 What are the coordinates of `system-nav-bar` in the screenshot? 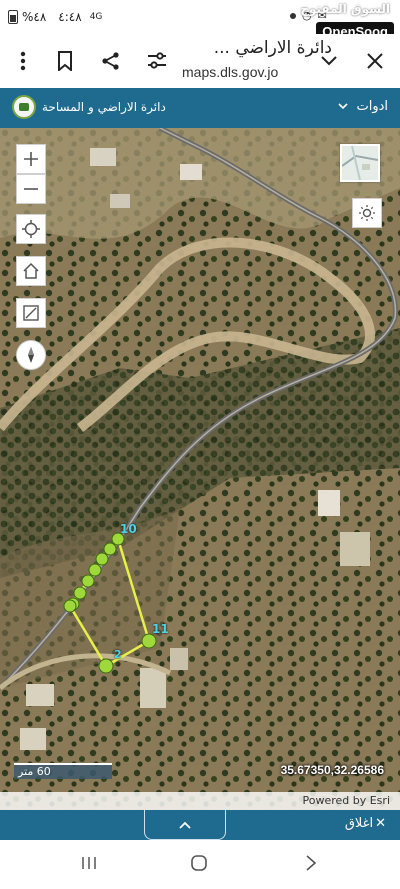 It's located at (200, 864).